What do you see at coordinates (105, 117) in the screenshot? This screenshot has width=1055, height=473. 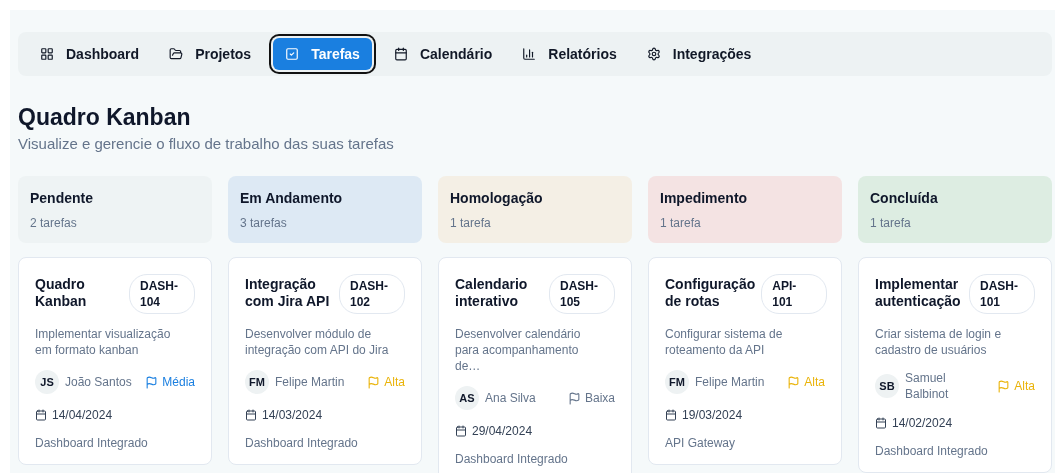 I see `page-title: Quadro Kanban` at bounding box center [105, 117].